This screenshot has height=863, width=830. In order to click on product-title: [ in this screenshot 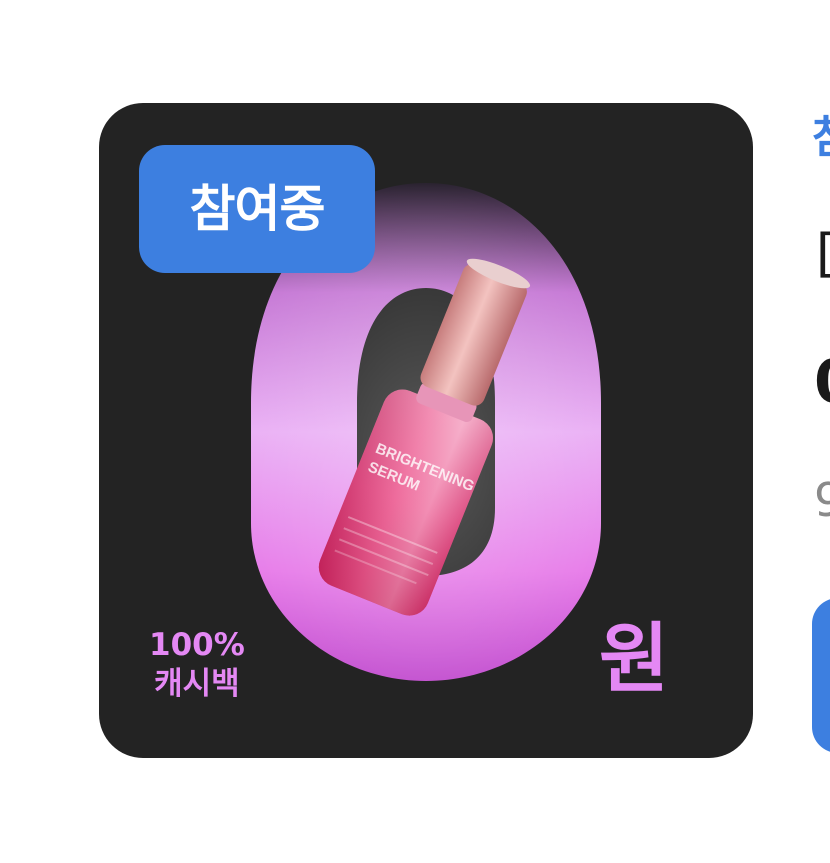, I will do `click(823, 254)`.